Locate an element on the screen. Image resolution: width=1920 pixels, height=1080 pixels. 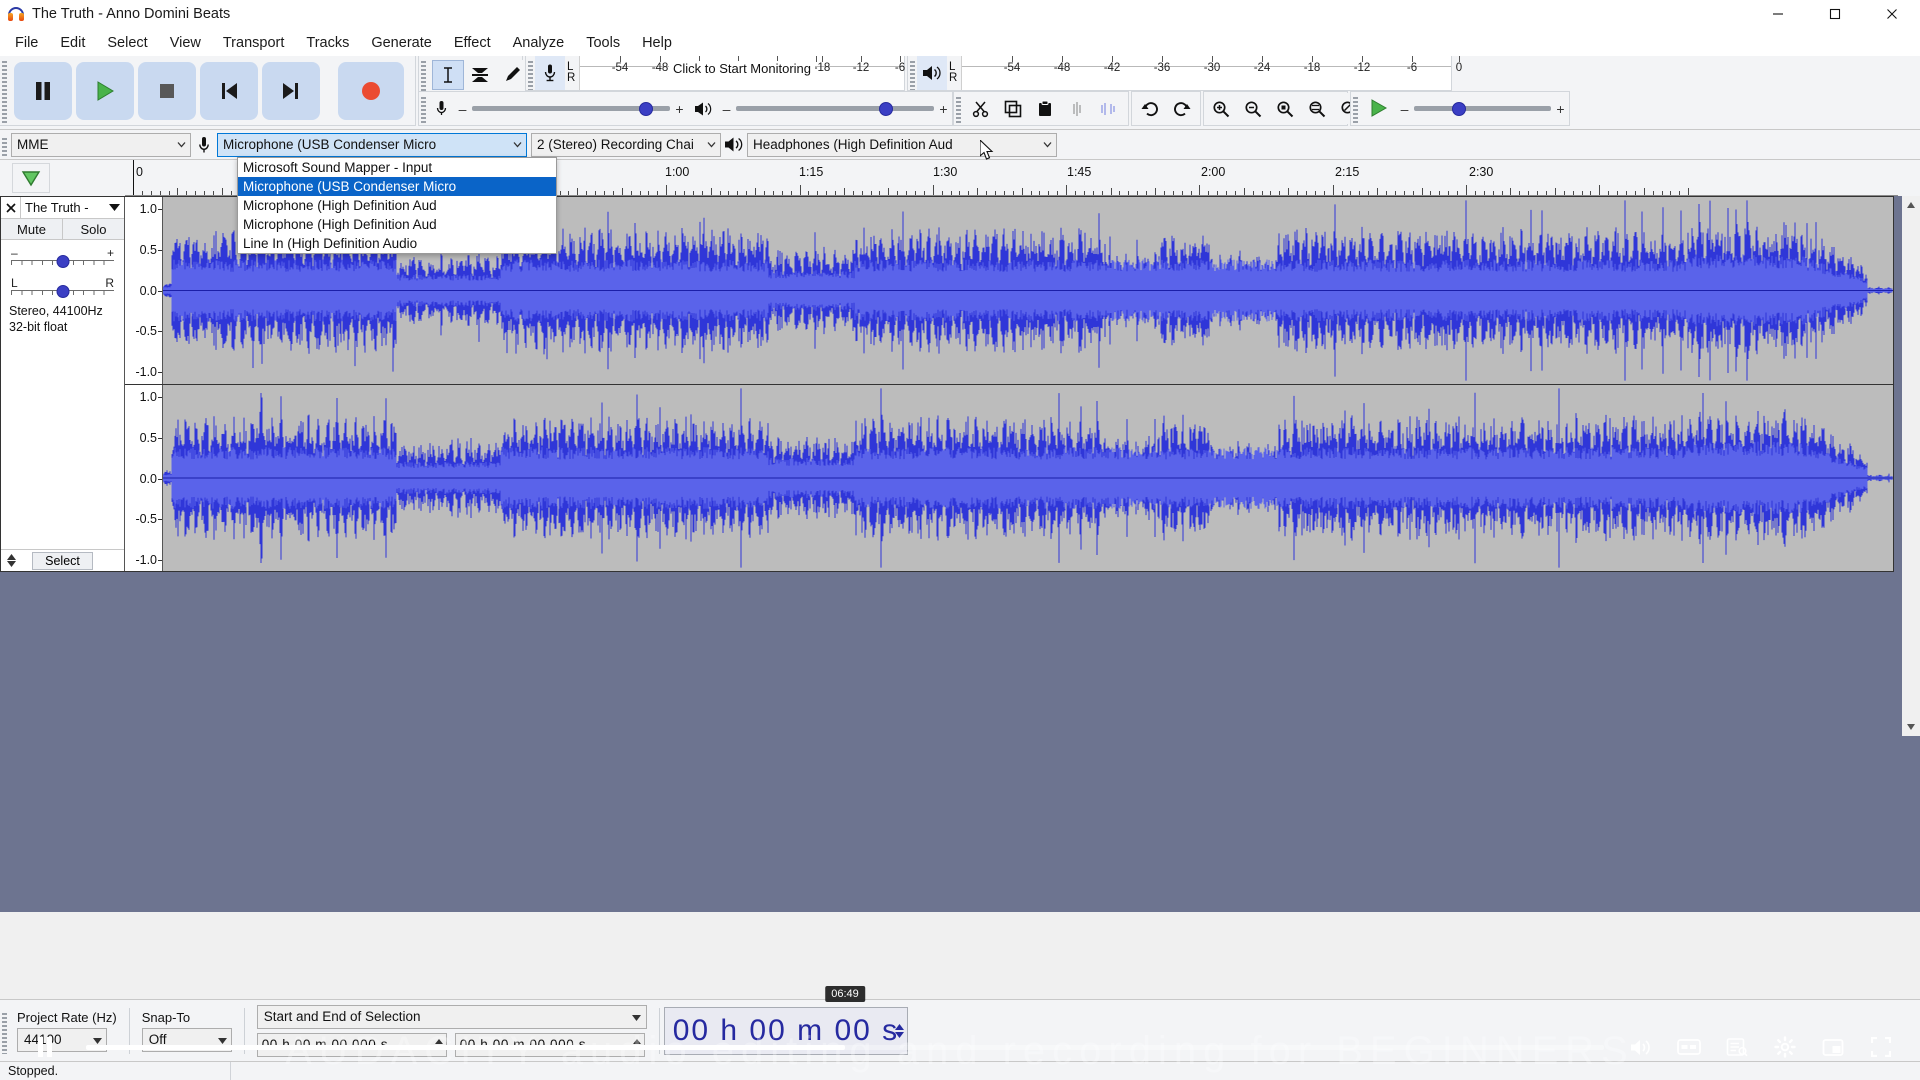
copy-button is located at coordinates (1013, 108).